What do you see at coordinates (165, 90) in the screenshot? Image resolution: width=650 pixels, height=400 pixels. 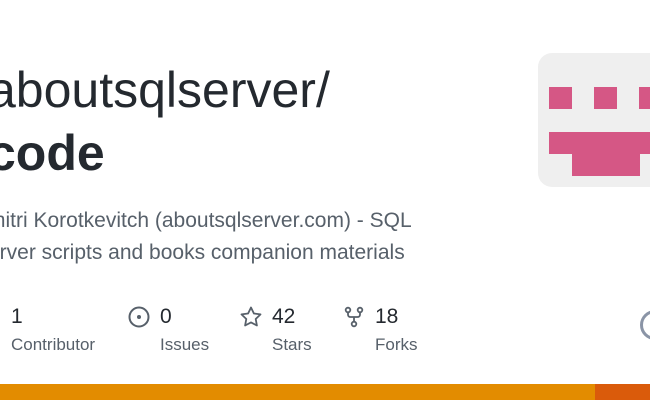 I see `repo-title-owner: aboutsqlserver/` at bounding box center [165, 90].